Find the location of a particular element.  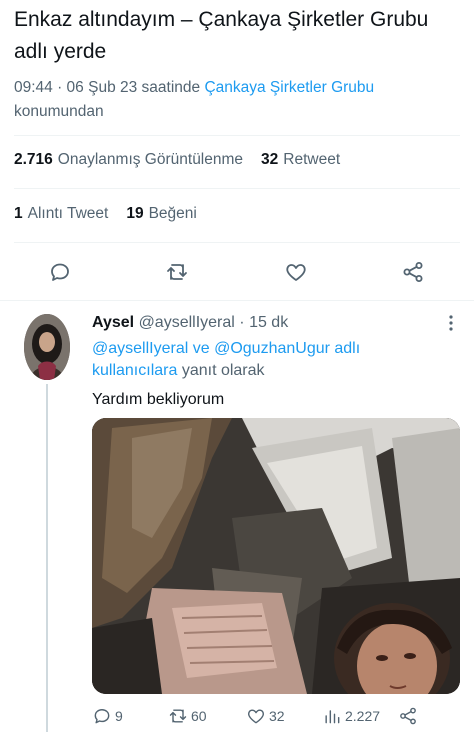

reply-views-button: 2.227 is located at coordinates (351, 716).